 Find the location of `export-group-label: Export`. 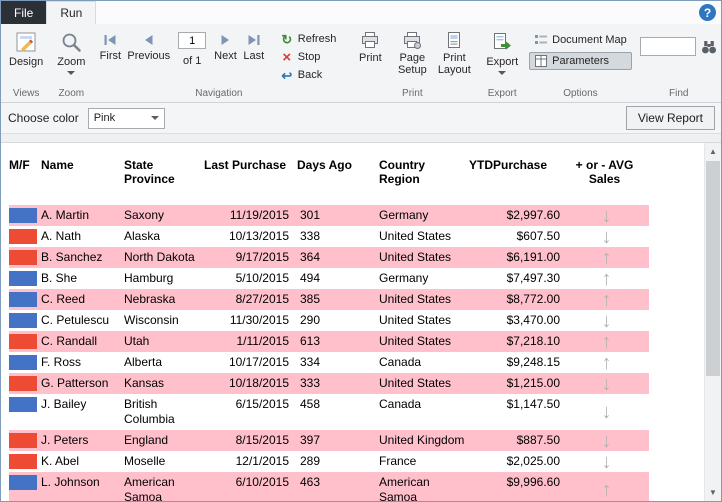

export-group-label: Export is located at coordinates (502, 93).